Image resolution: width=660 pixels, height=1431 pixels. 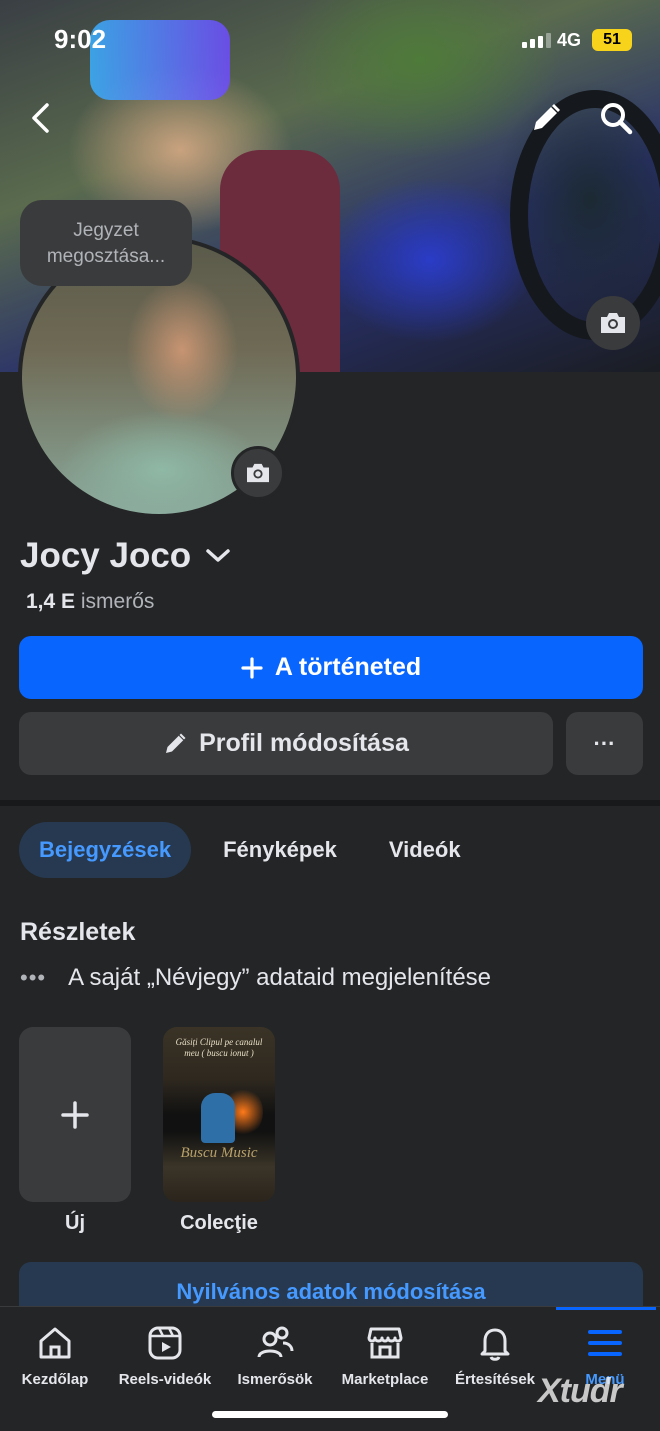 What do you see at coordinates (495, 1379) in the screenshot?
I see `nav-label-notifications: Értesítések` at bounding box center [495, 1379].